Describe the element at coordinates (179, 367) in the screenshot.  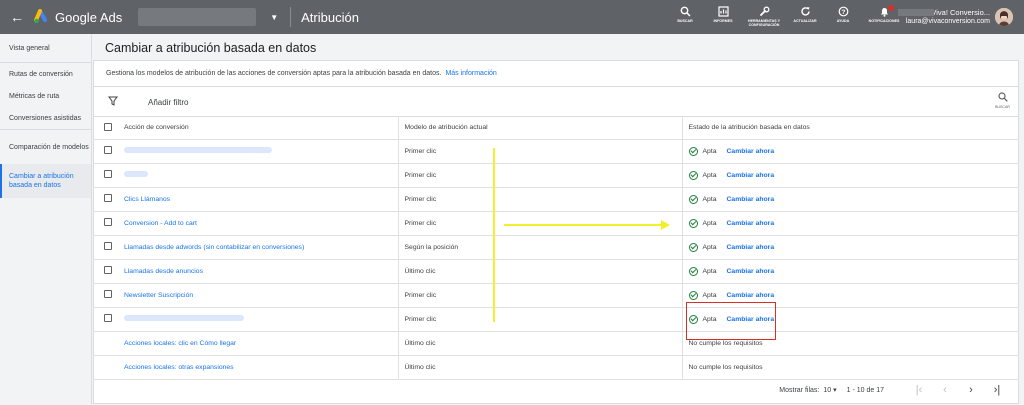
I see `conversion-action-link: Acciones locales: otras expansiones` at that location.